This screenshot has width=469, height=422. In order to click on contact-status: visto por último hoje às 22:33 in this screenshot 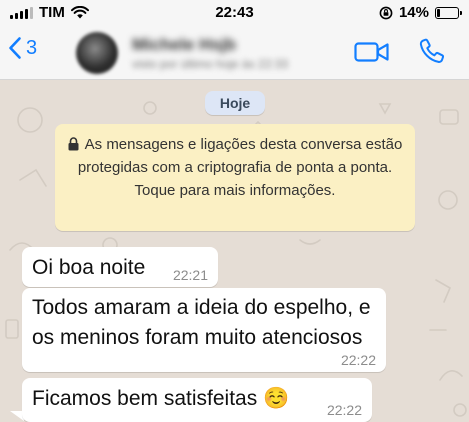, I will do `click(210, 64)`.